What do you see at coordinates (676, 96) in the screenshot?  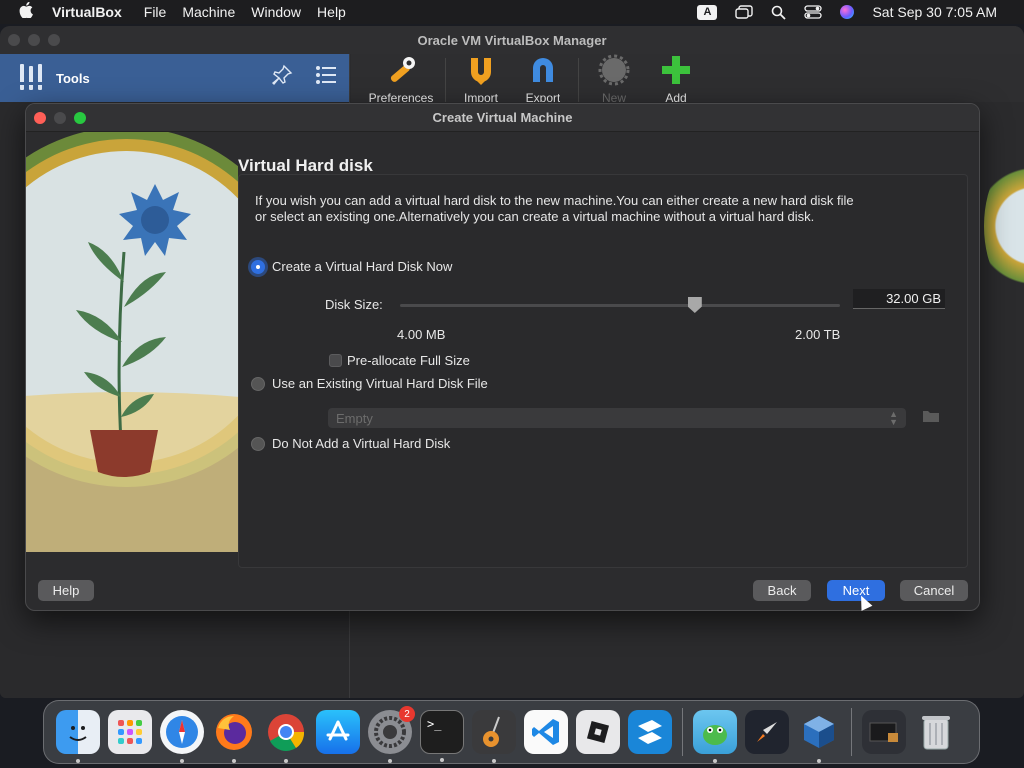 I see `add-label: Add` at bounding box center [676, 96].